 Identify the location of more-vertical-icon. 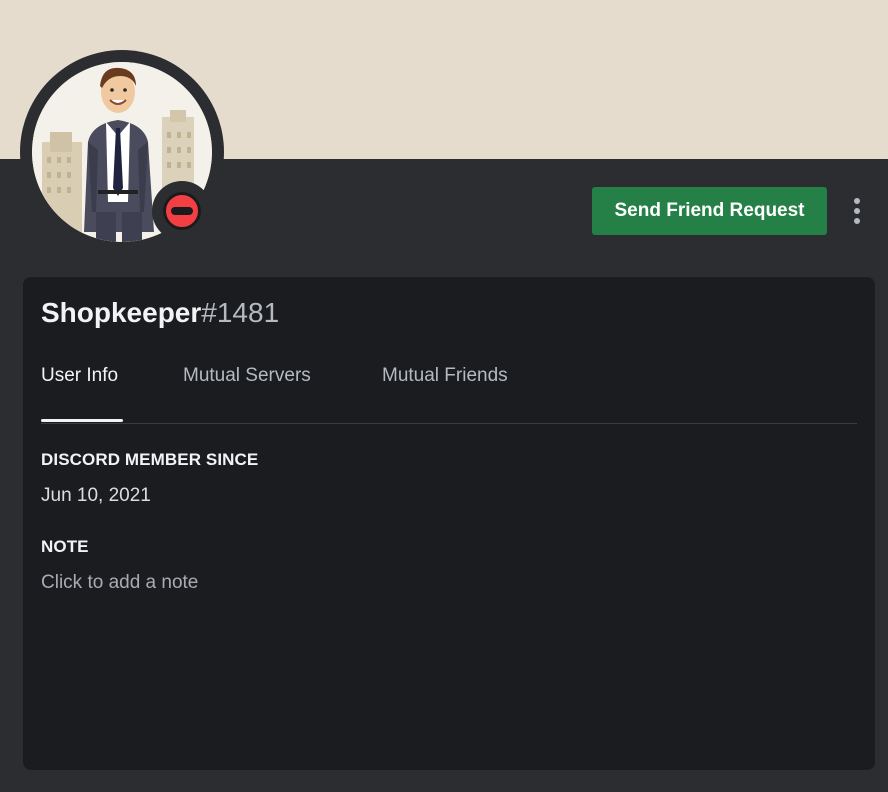
(857, 211).